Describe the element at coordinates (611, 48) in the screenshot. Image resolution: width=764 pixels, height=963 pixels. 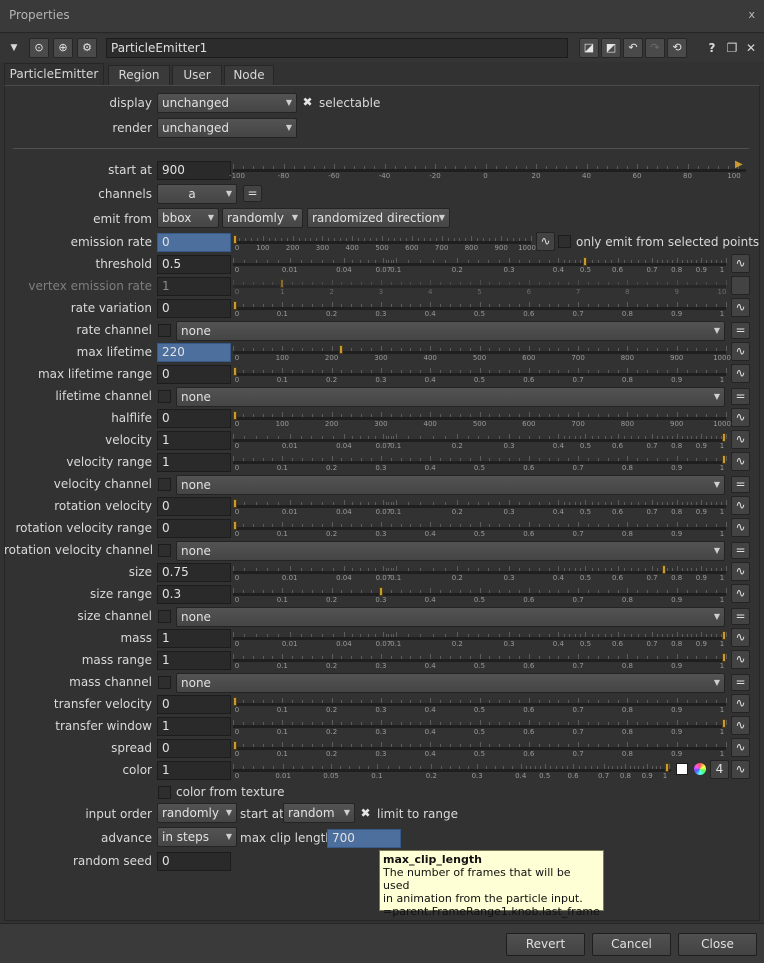
I see `split-view-alt-icon: ◩` at that location.